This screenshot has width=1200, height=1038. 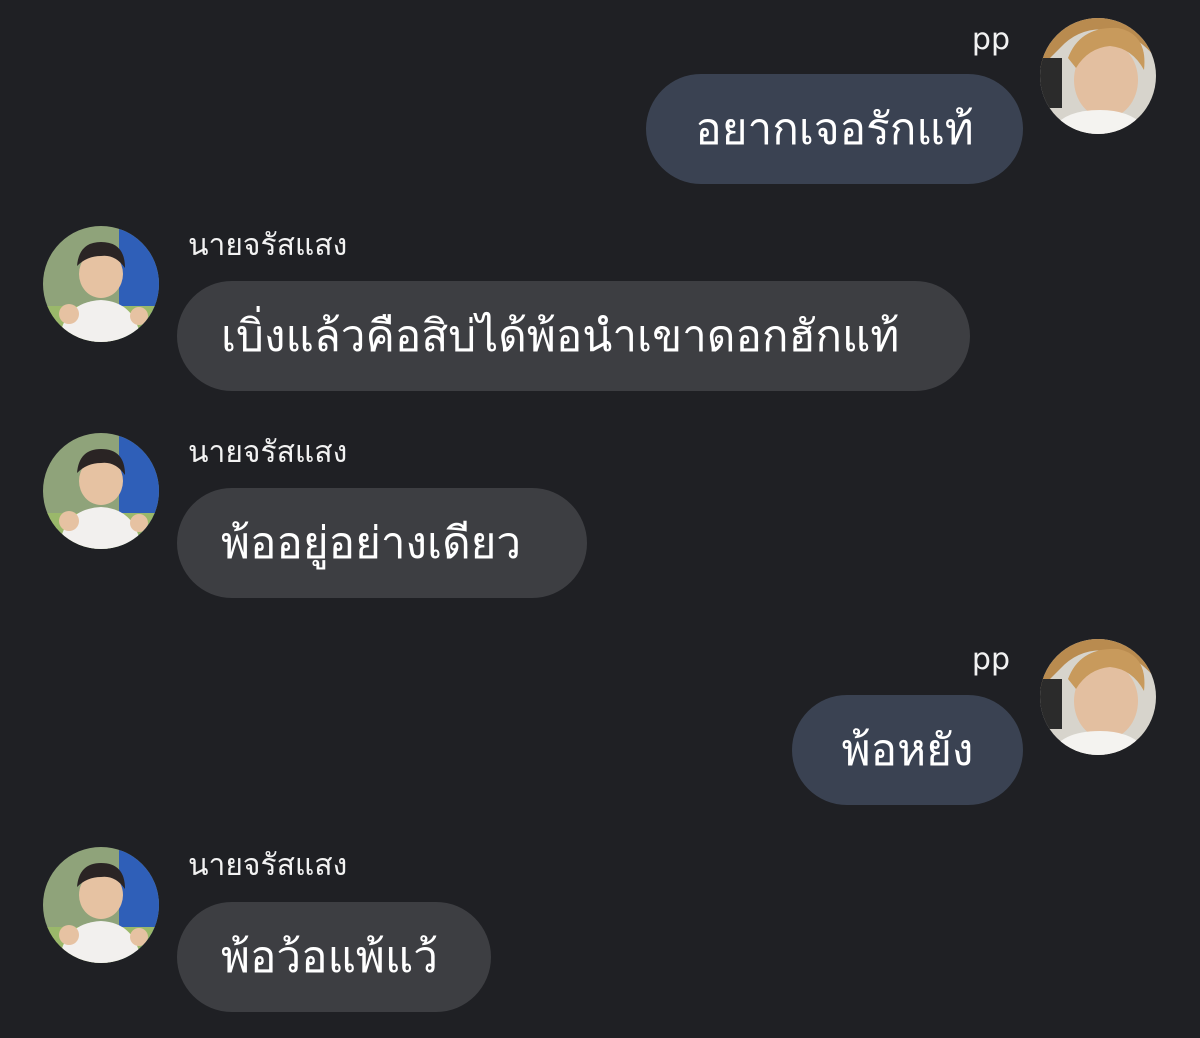 I want to click on message-bubble-other: พ้ออยู่อย่างเดียว, so click(x=382, y=543).